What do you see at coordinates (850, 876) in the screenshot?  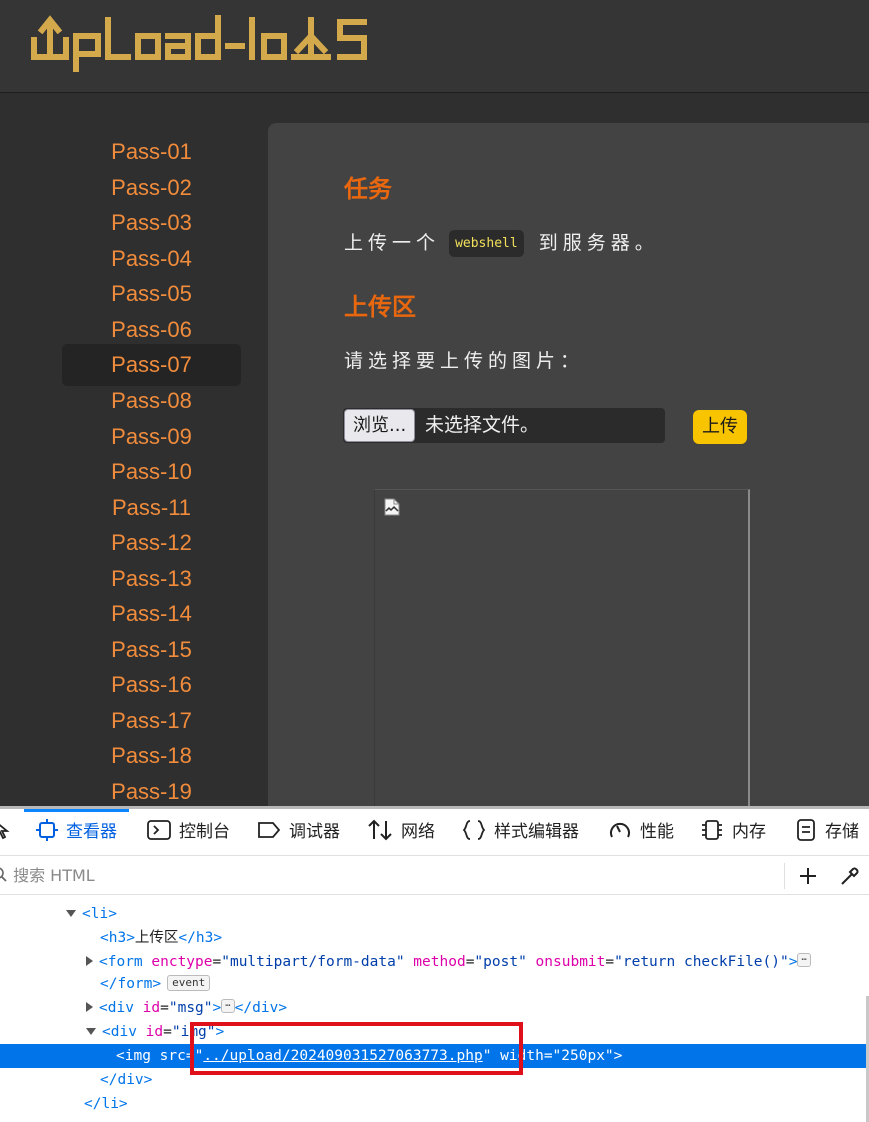 I see `eyedropper-icon` at bounding box center [850, 876].